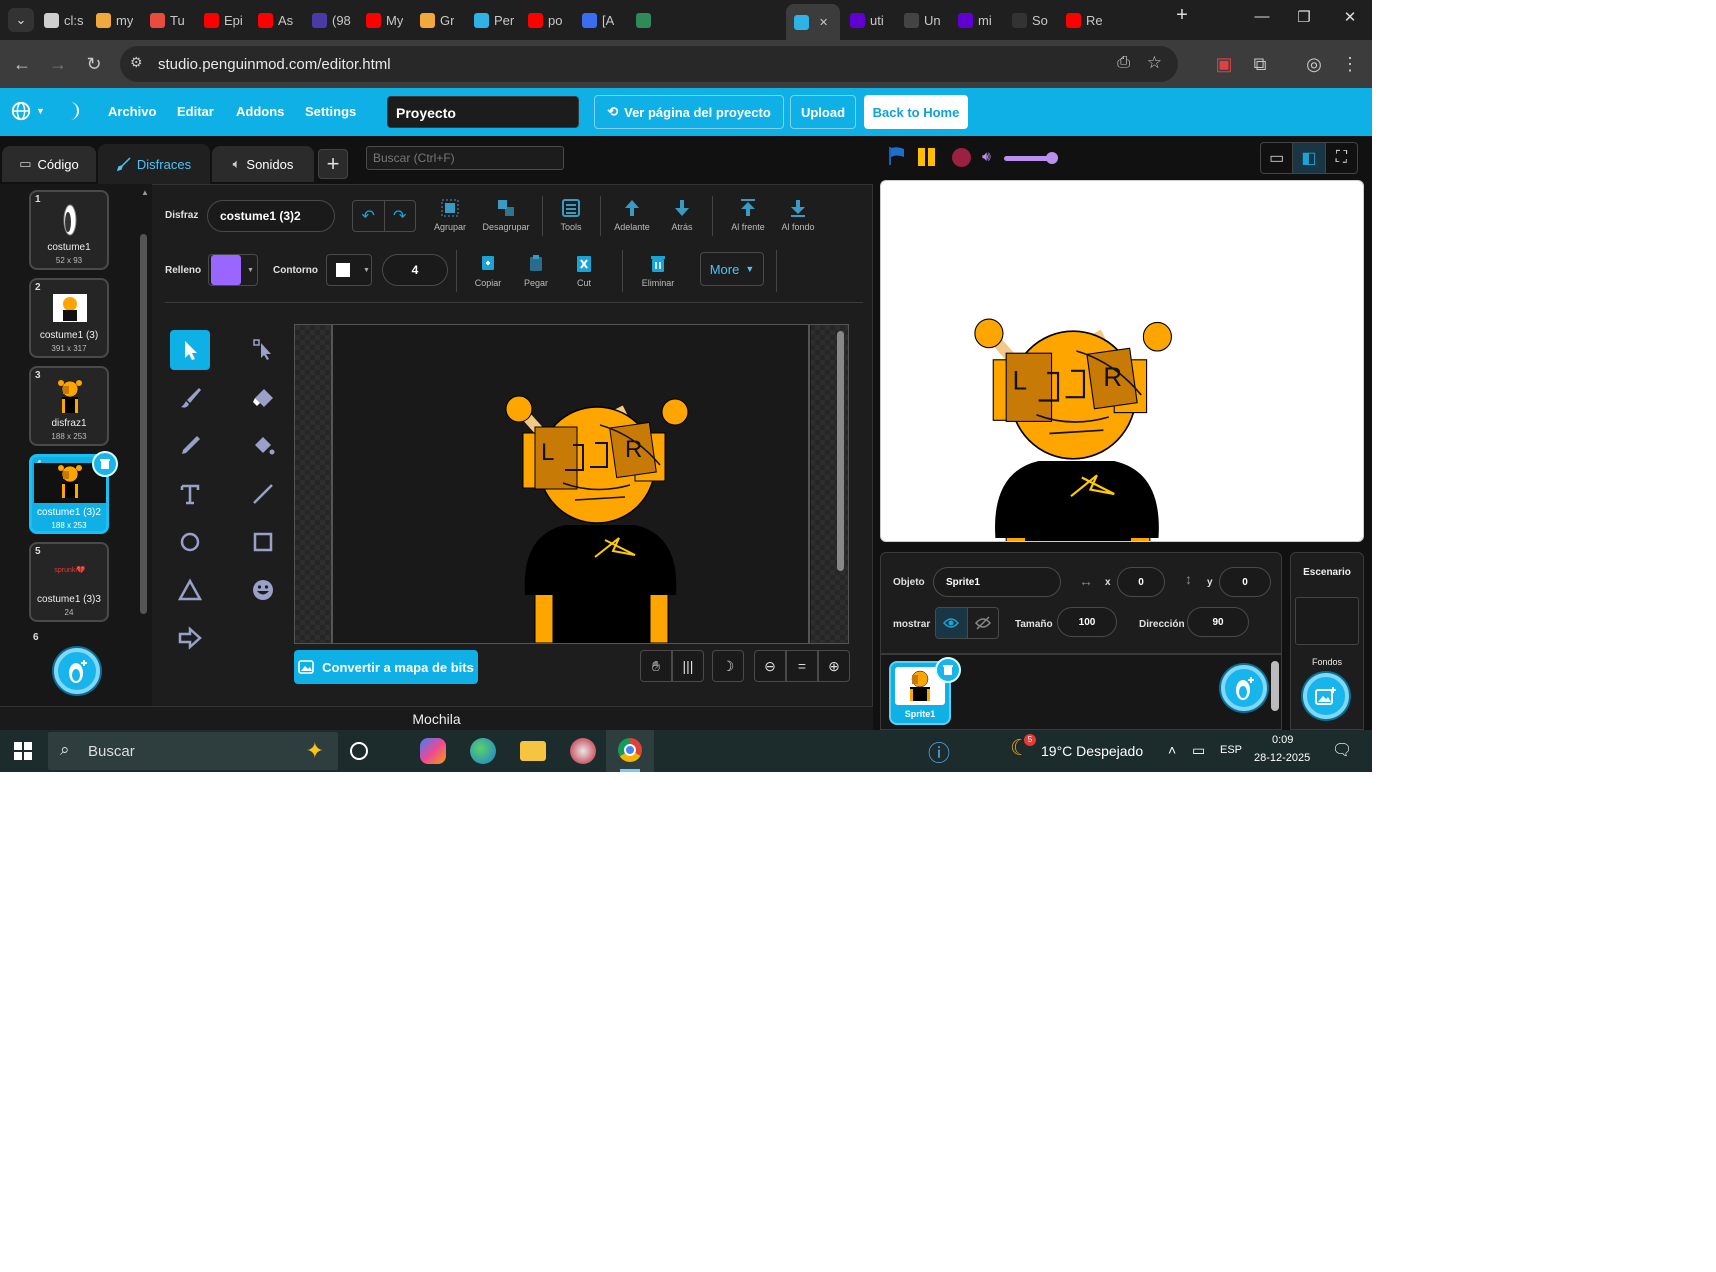  What do you see at coordinates (952, 623) in the screenshot?
I see `show-sprite-button` at bounding box center [952, 623].